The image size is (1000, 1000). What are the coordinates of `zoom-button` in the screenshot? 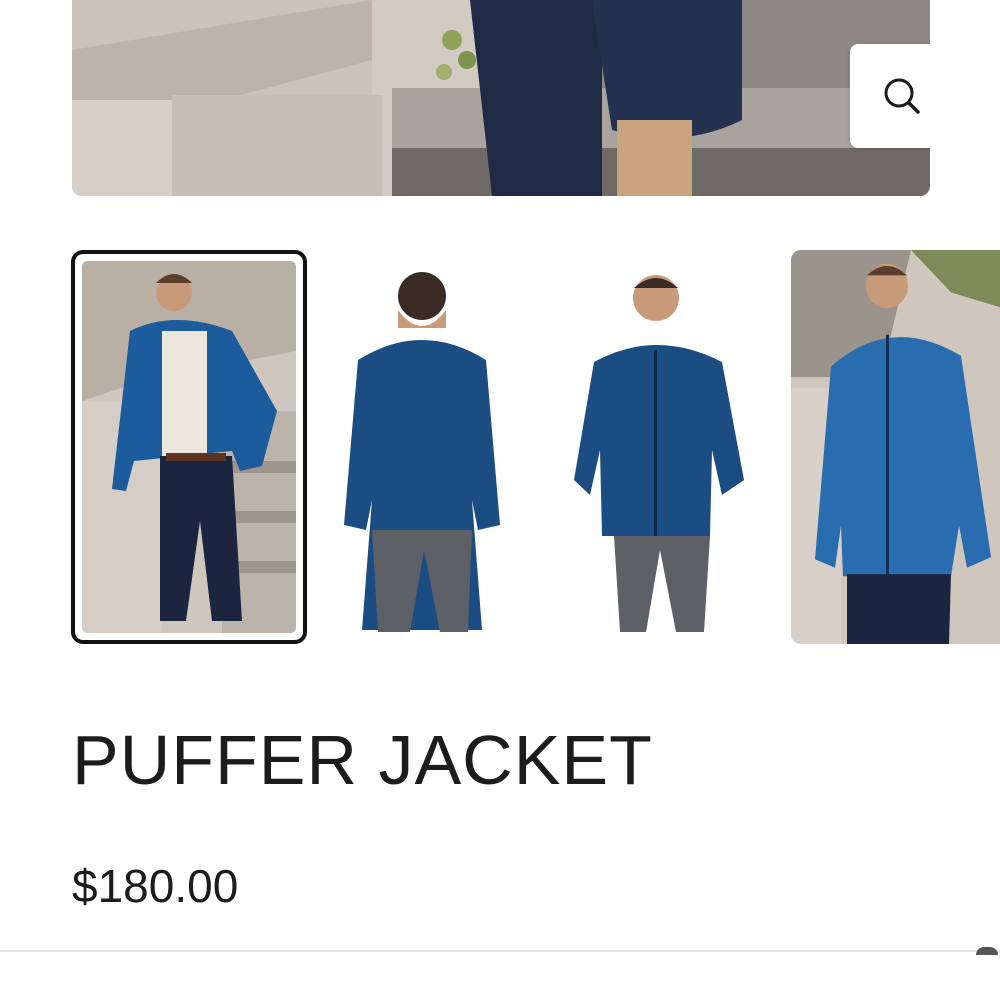 It's located at (890, 96).